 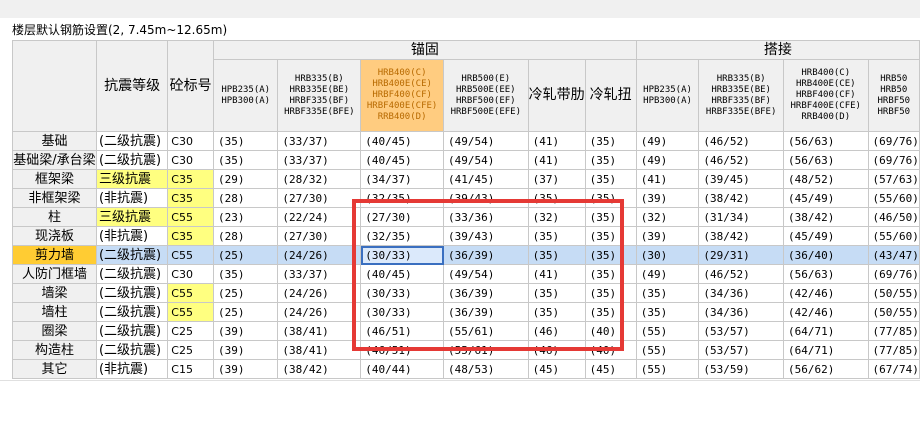 What do you see at coordinates (486, 179) in the screenshot?
I see `anchor-cell: (41/45)` at bounding box center [486, 179].